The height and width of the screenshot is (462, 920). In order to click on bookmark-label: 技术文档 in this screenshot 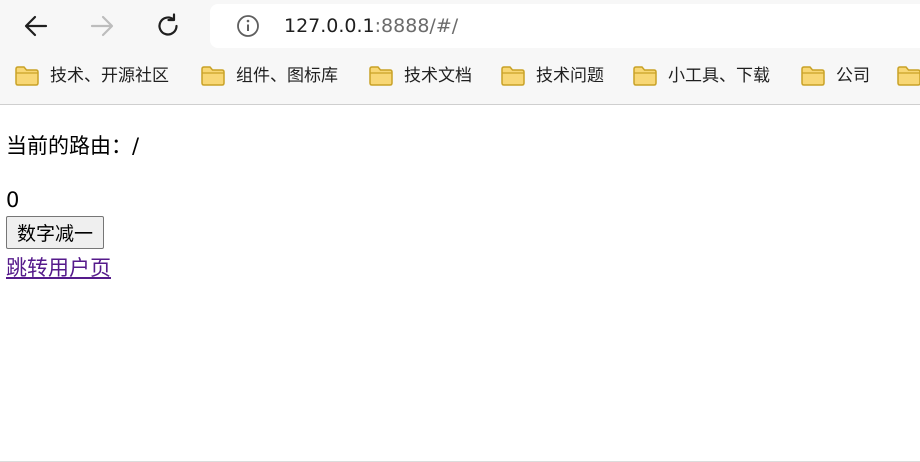, I will do `click(438, 76)`.